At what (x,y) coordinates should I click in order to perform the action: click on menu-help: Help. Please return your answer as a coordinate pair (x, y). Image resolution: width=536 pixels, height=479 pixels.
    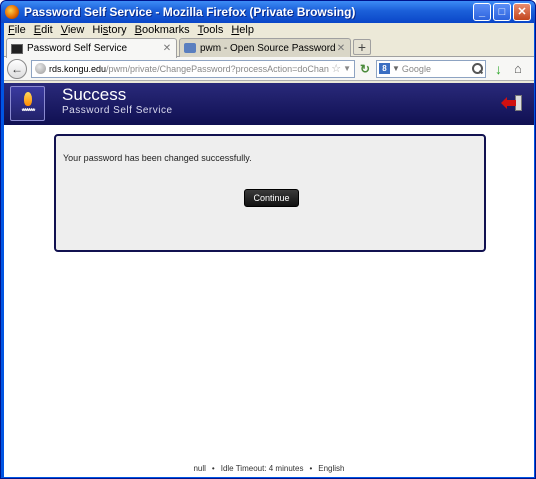
    Looking at the image, I should click on (242, 30).